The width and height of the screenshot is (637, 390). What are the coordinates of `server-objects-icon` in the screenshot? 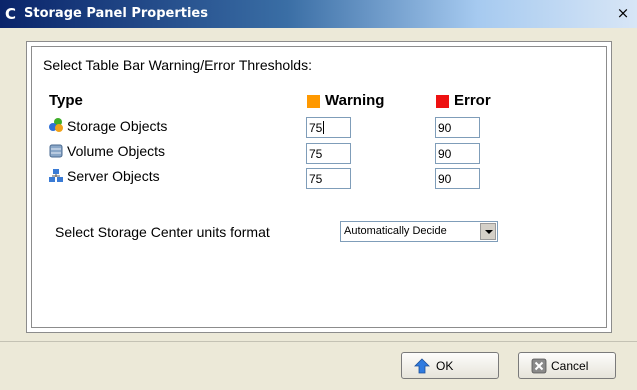 It's located at (56, 175).